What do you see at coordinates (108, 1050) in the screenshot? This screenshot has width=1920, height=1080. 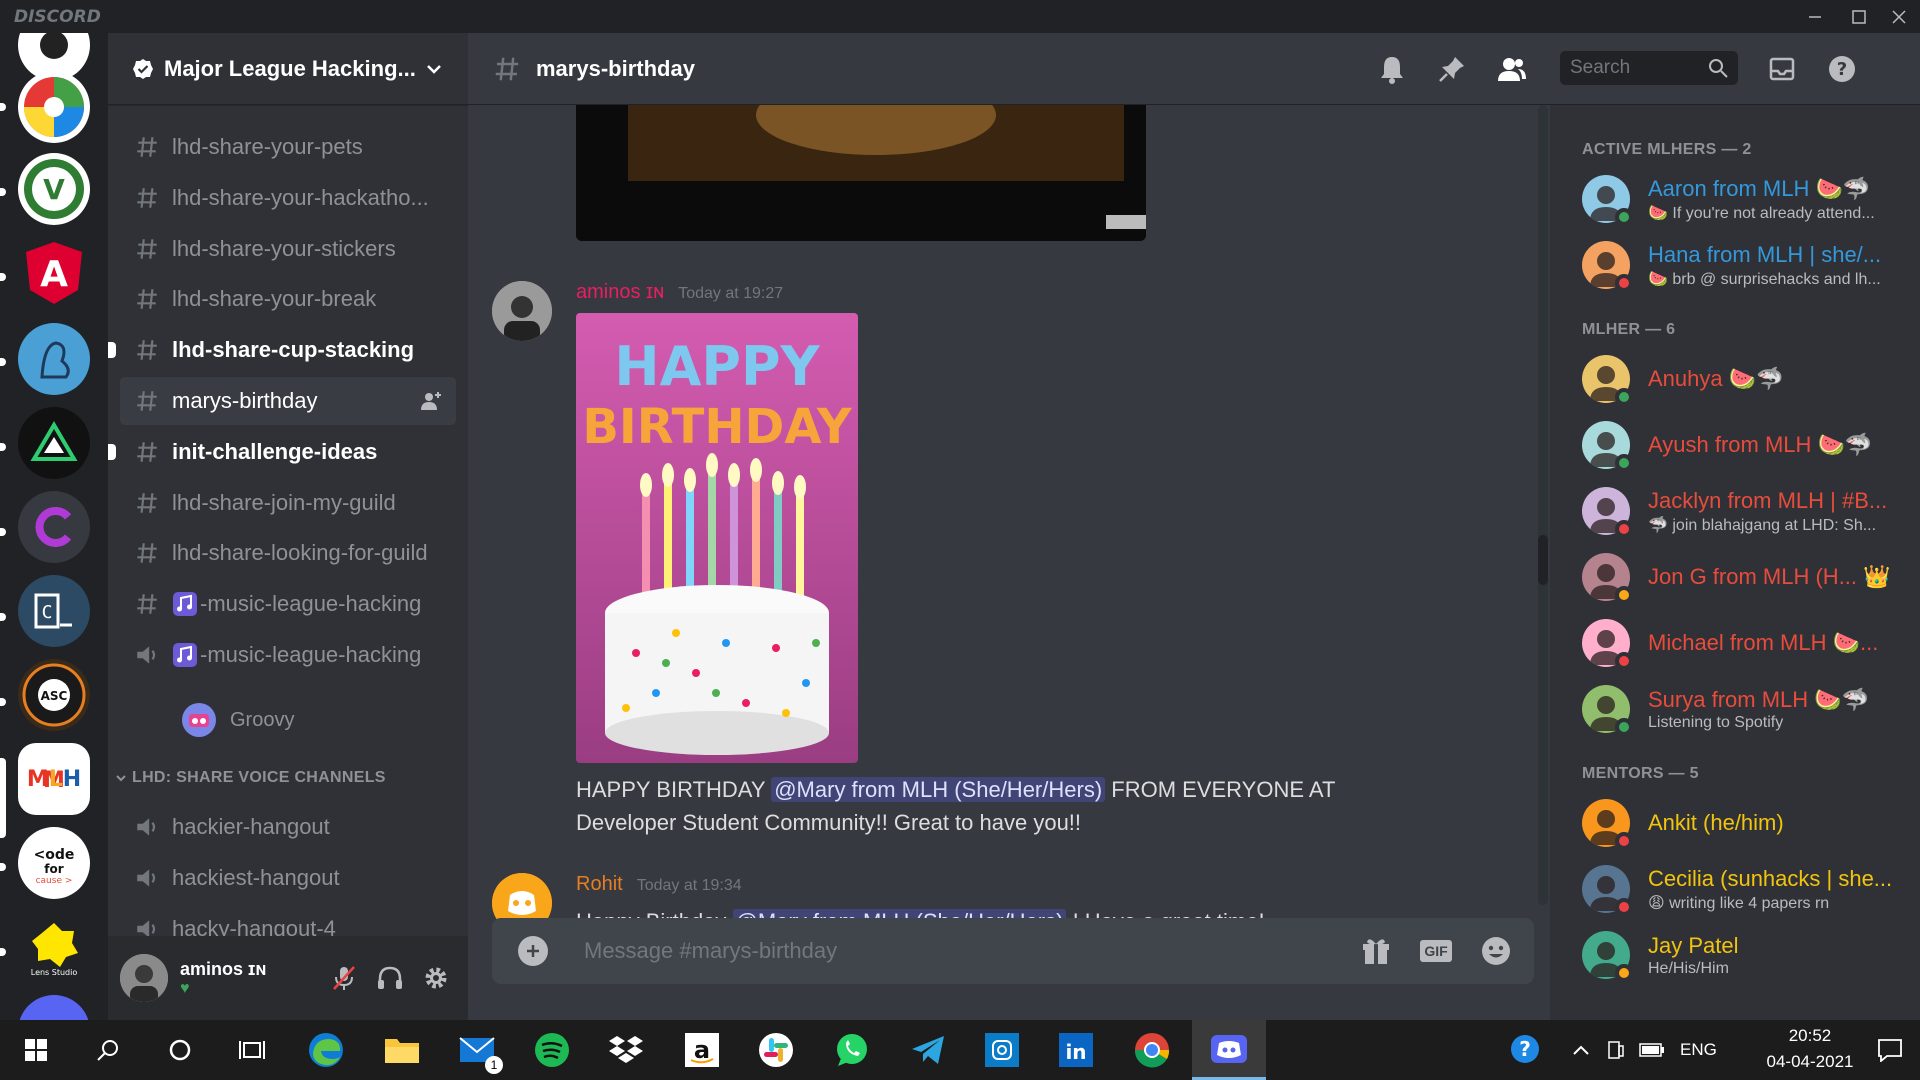 I see `taskbar-search-button` at bounding box center [108, 1050].